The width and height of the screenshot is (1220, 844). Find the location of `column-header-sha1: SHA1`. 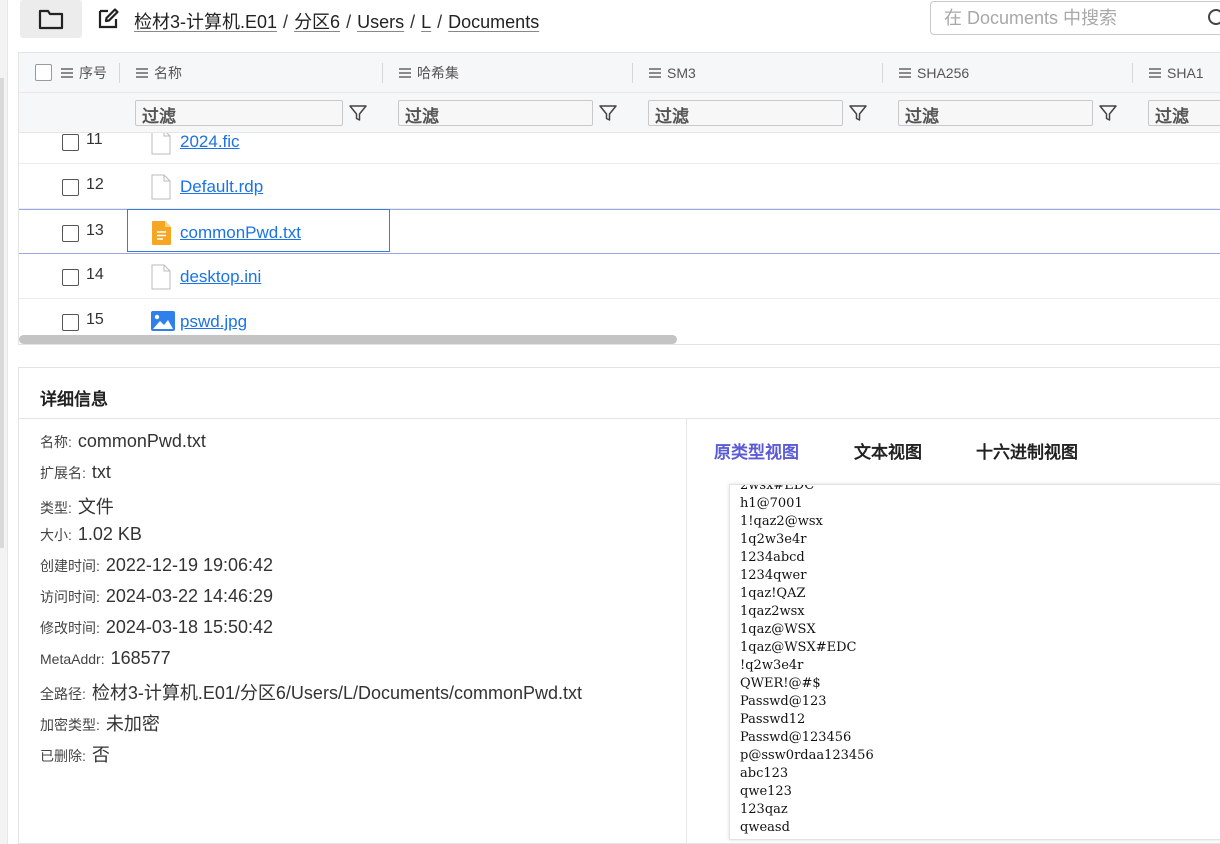

column-header-sha1: SHA1 is located at coordinates (1176, 73).